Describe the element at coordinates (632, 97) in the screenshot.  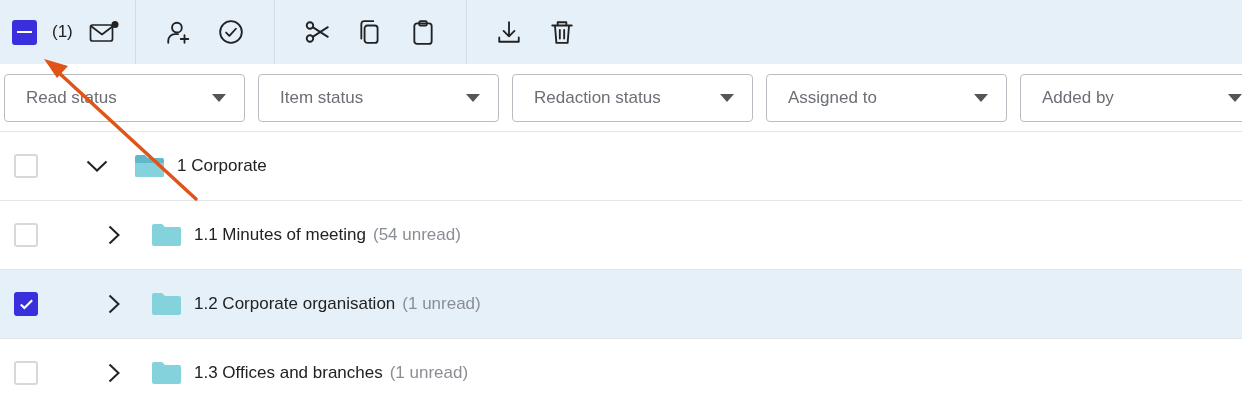
I see `filter-dropdown: Redaction status` at that location.